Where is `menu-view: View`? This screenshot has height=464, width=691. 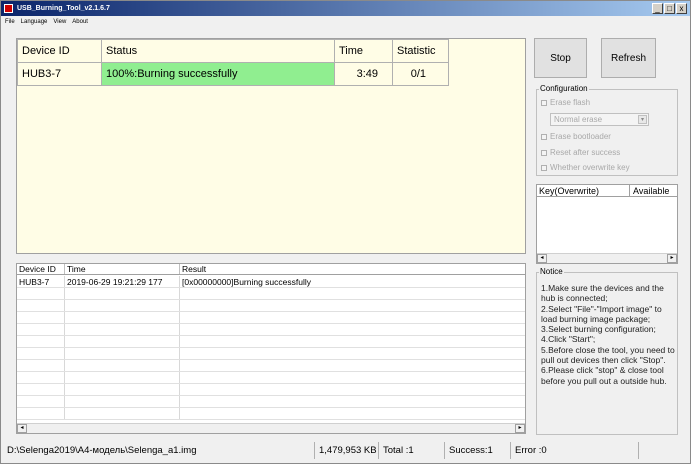 menu-view: View is located at coordinates (59, 22).